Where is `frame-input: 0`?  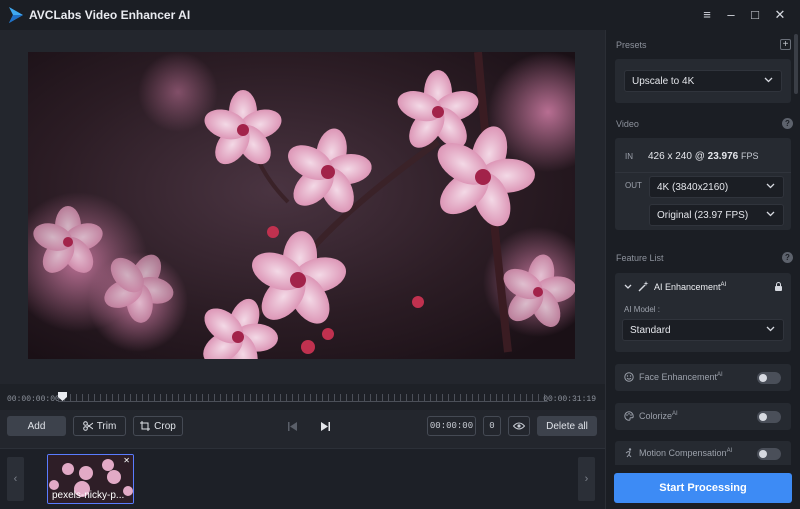
frame-input: 0 is located at coordinates (492, 426).